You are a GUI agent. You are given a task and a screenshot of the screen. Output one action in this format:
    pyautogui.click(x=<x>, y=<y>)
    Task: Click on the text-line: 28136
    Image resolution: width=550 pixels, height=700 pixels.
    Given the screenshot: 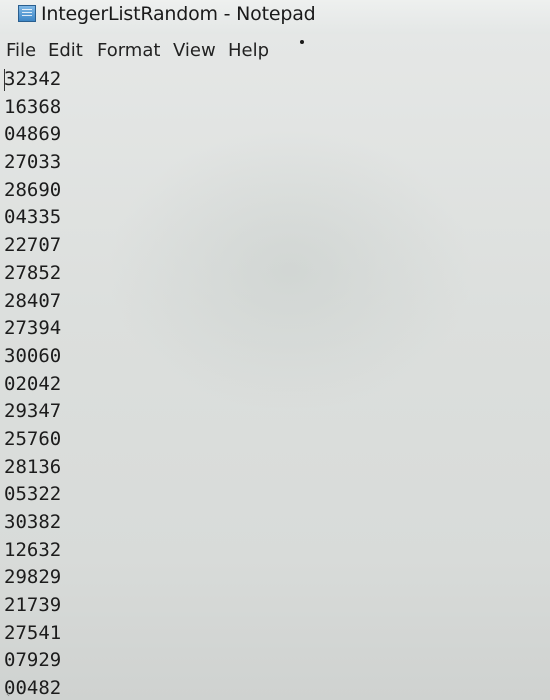 What is the action you would take?
    pyautogui.click(x=33, y=466)
    